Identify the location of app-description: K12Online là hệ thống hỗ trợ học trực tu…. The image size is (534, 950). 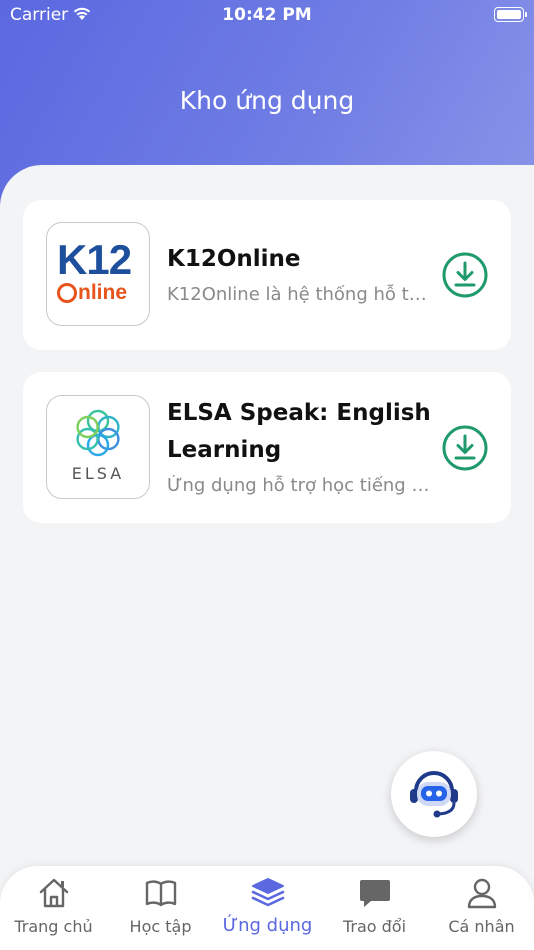
(299, 294).